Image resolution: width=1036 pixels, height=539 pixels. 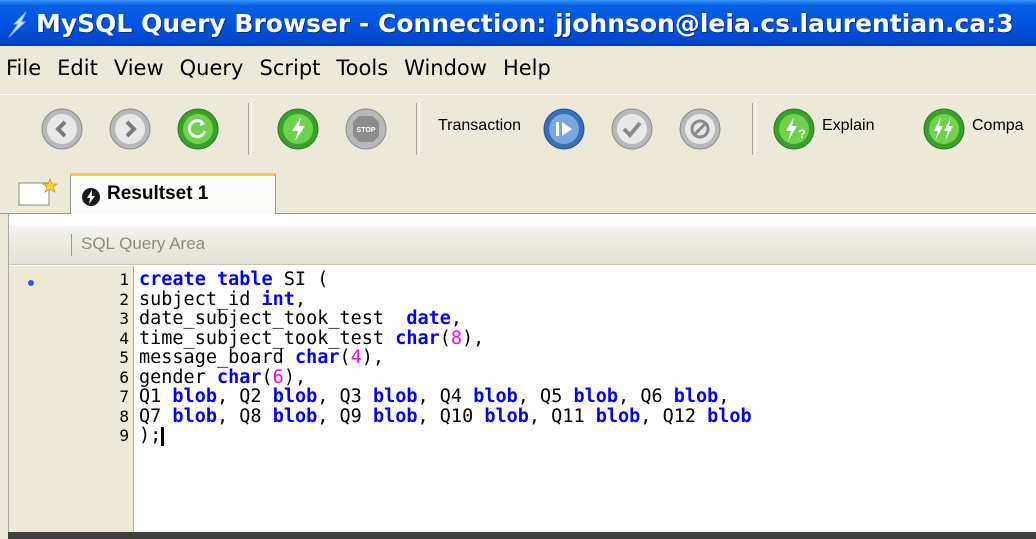 I want to click on tab-resultset-1: Resultset 1, so click(x=173, y=194).